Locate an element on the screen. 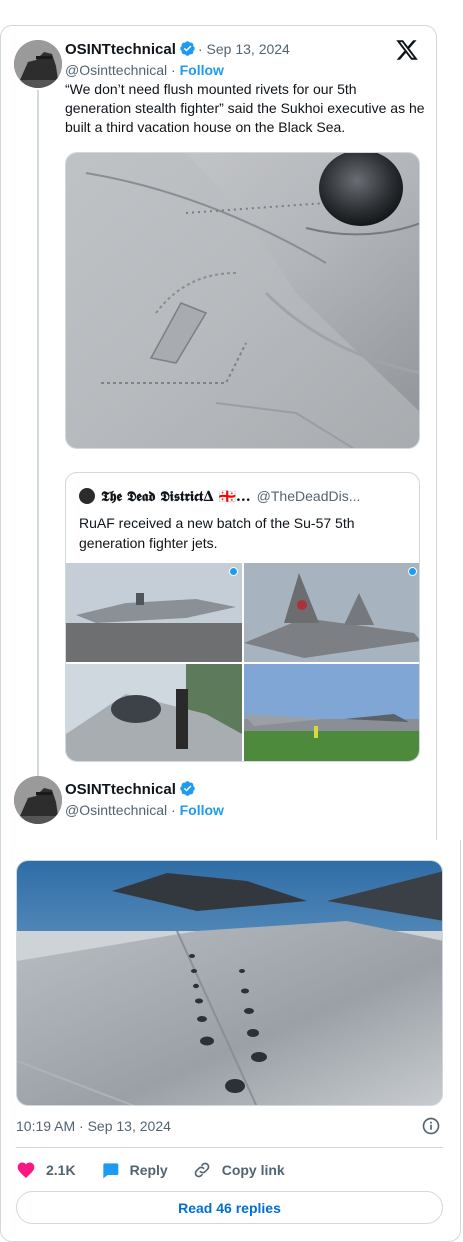 This screenshot has width=463, height=1242. heart-icon is located at coordinates (26, 1170).